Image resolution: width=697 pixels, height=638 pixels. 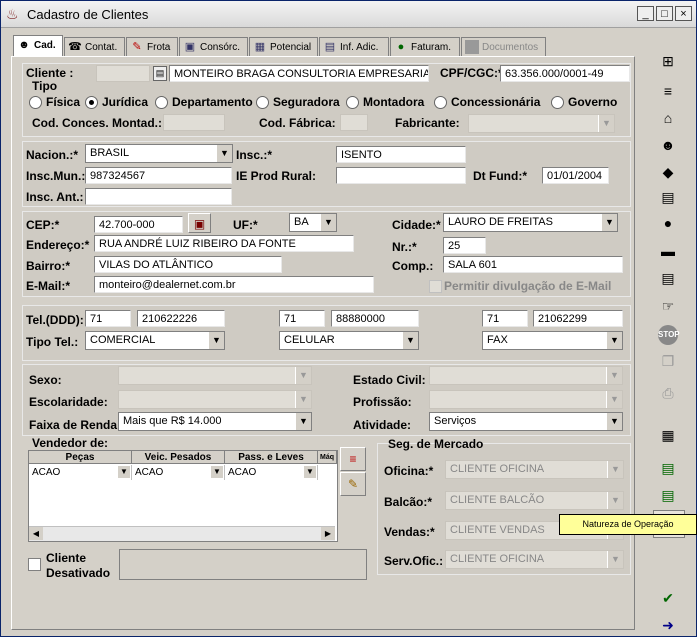 I want to click on grid-cell-pass-leves: ACAO ▼, so click(x=271, y=472).